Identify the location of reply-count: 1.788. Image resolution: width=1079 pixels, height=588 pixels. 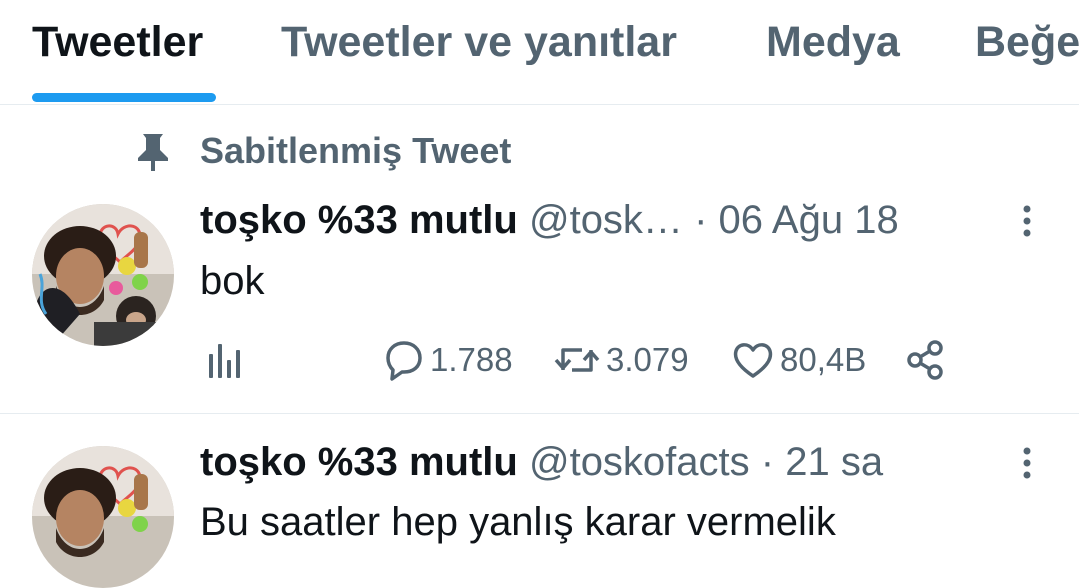
(471, 359).